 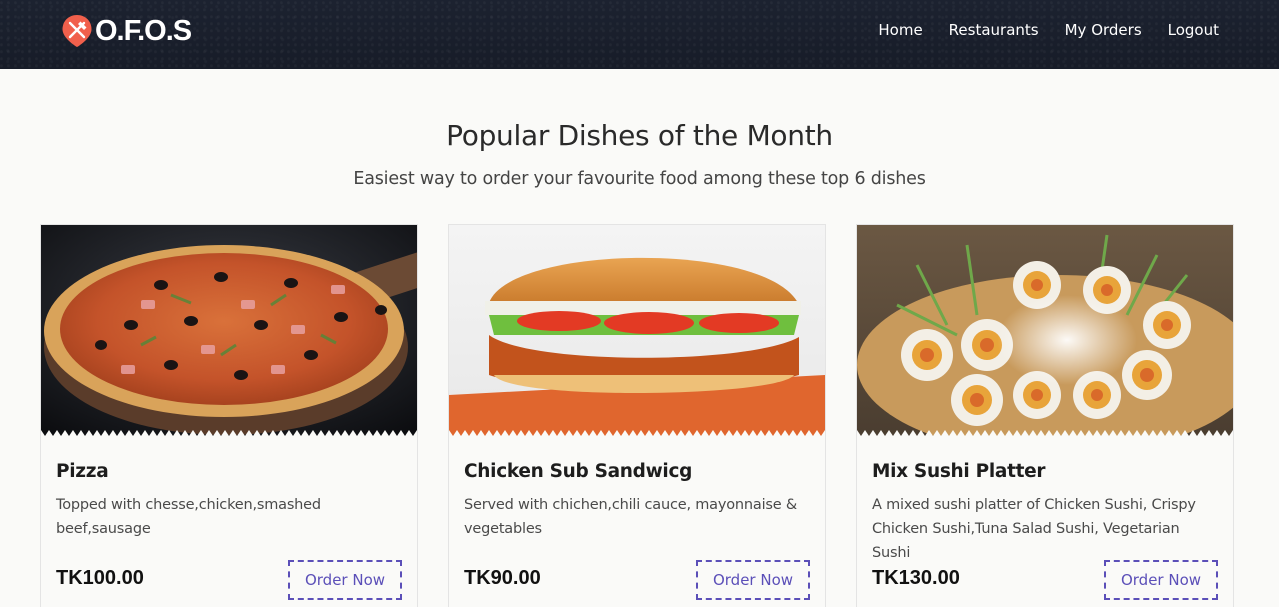 What do you see at coordinates (637, 330) in the screenshot?
I see `dish-image-chicken-sub` at bounding box center [637, 330].